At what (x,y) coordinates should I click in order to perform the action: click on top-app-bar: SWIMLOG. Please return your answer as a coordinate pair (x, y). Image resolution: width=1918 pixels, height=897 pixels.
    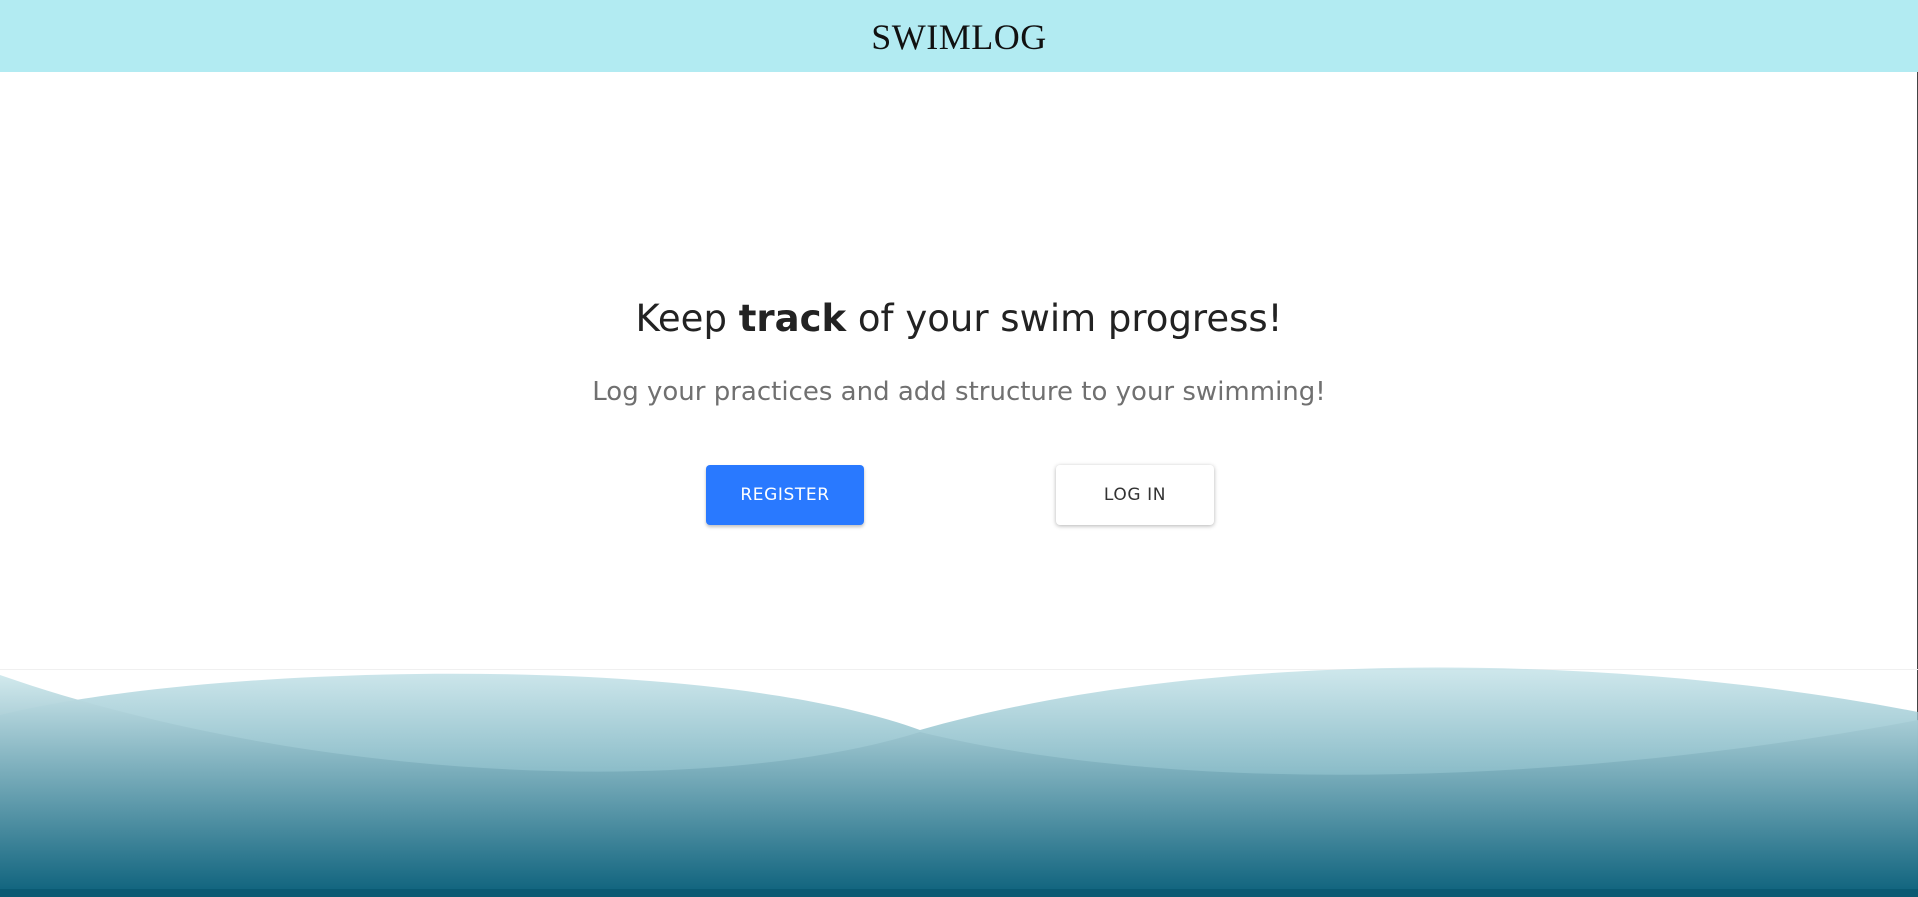
    Looking at the image, I should click on (959, 36).